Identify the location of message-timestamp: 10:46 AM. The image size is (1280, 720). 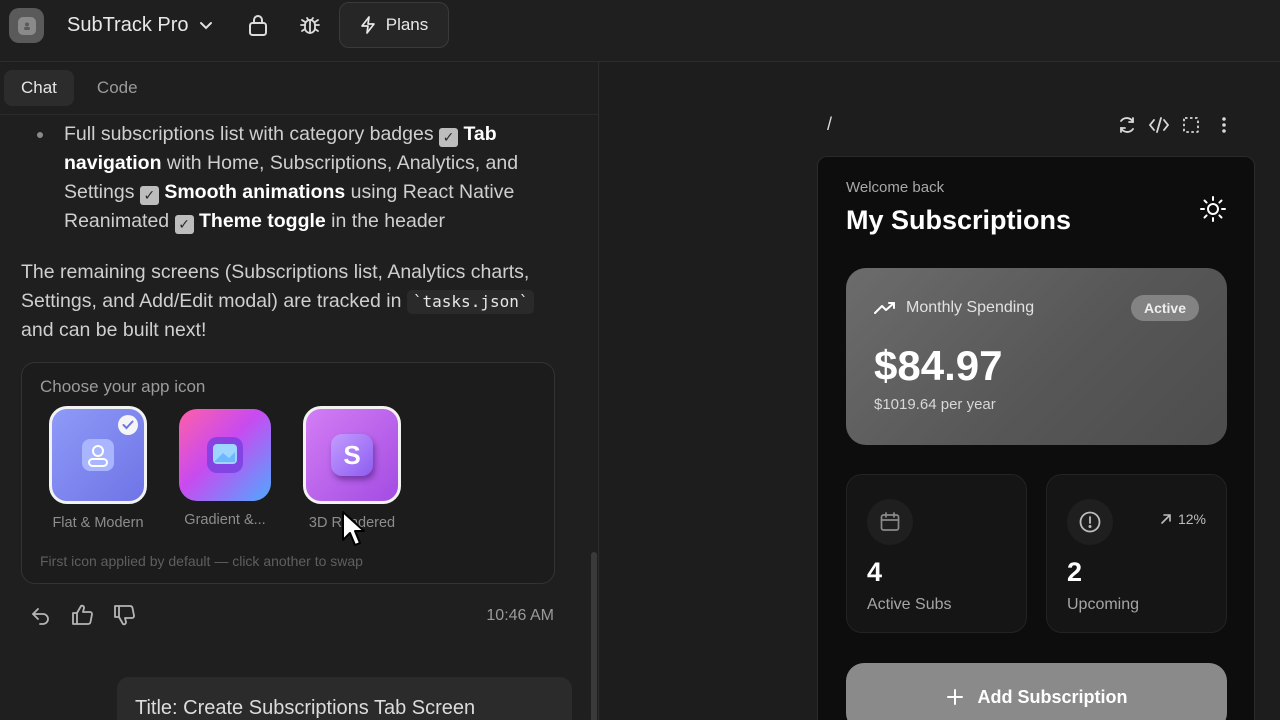
(520, 615).